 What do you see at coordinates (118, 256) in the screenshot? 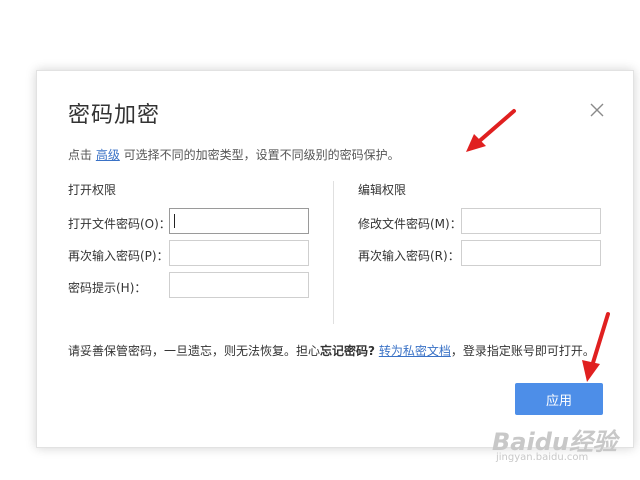
I see `reenter-open-password-label: 再次输入密码(P)：` at bounding box center [118, 256].